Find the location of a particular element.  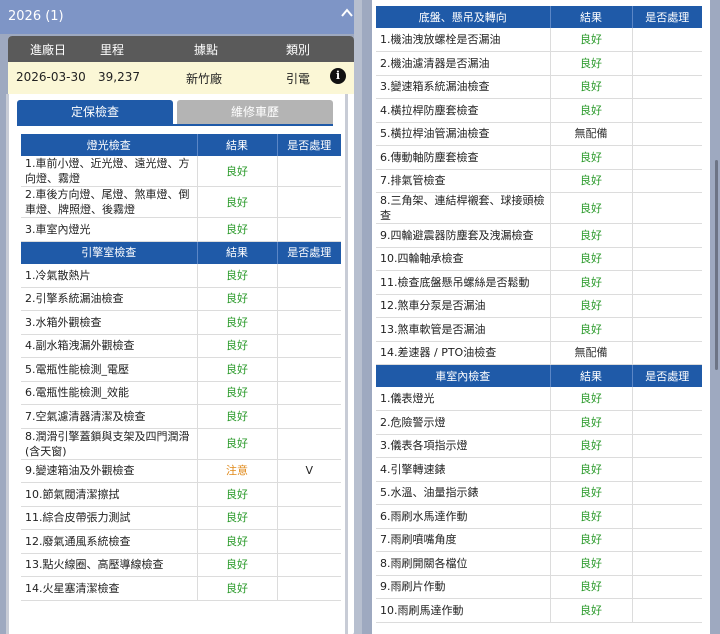

inspection-row: 13.煞車軟管是否漏油 良好 is located at coordinates (539, 329).